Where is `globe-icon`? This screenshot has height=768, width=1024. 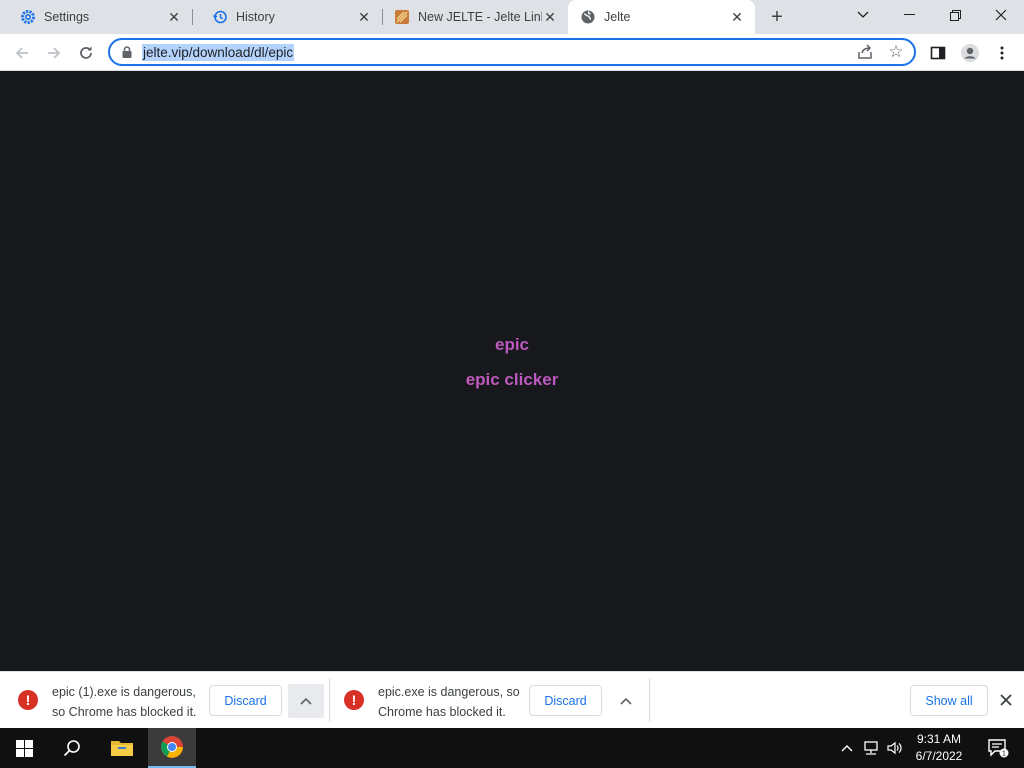
globe-icon is located at coordinates (588, 17).